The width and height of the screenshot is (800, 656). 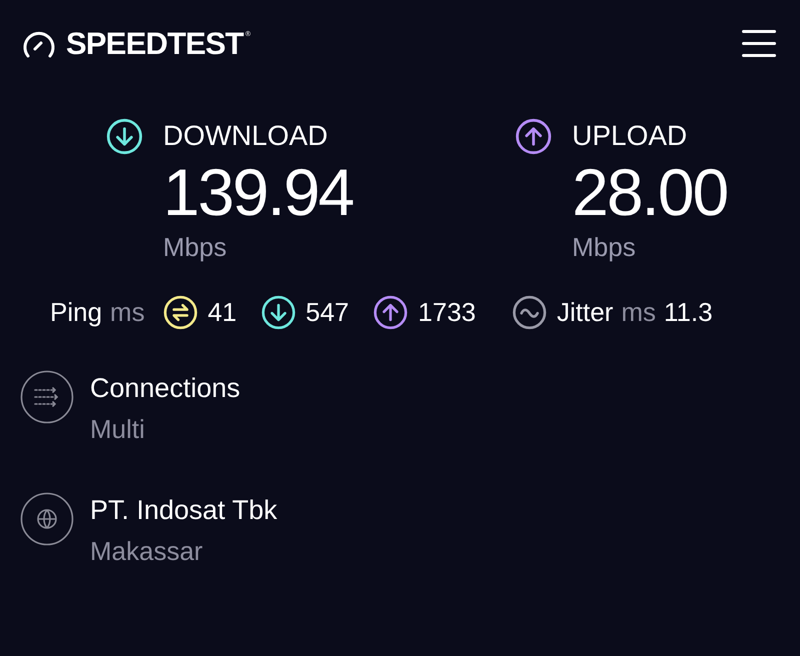 What do you see at coordinates (47, 397) in the screenshot?
I see `dotted-arrows-icon` at bounding box center [47, 397].